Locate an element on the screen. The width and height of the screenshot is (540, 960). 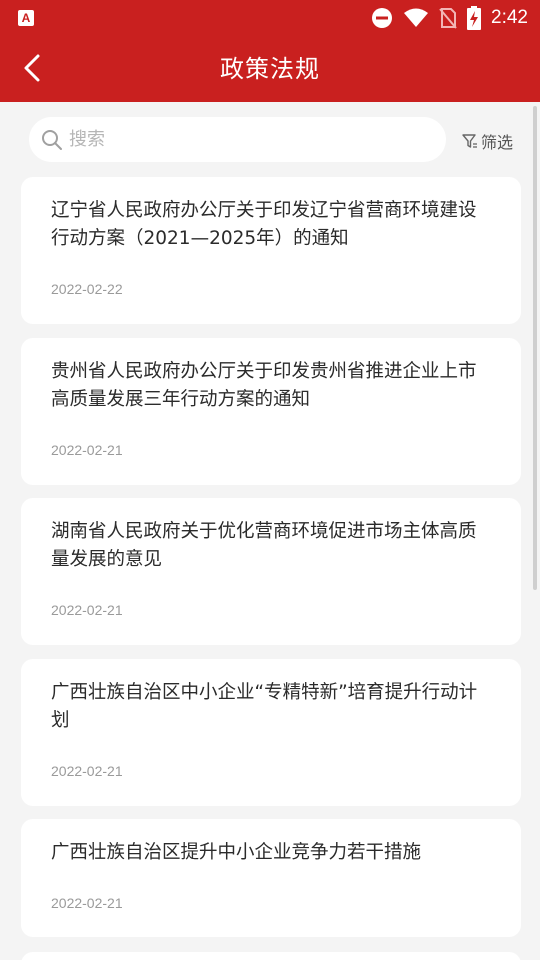
wifi-icon is located at coordinates (416, 17).